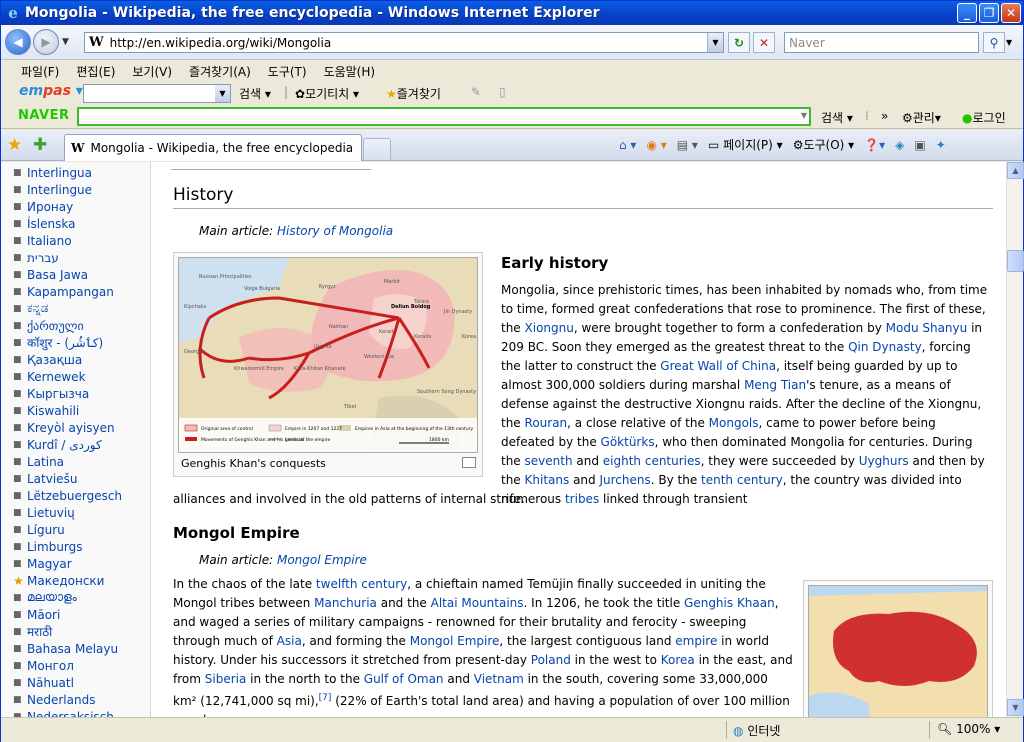  I want to click on poland-link: Poland, so click(551, 660).